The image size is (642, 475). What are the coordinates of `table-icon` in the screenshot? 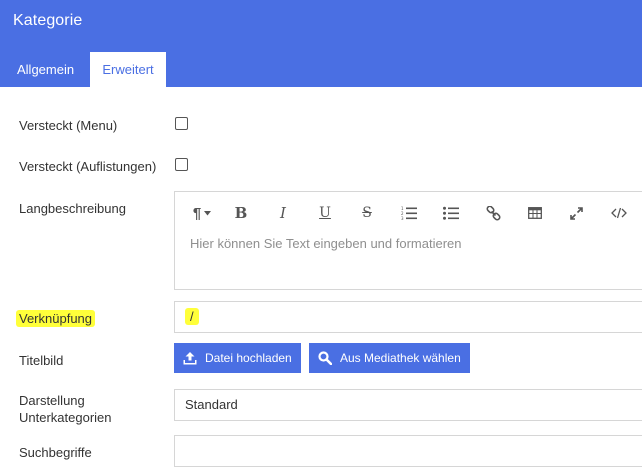 It's located at (535, 213).